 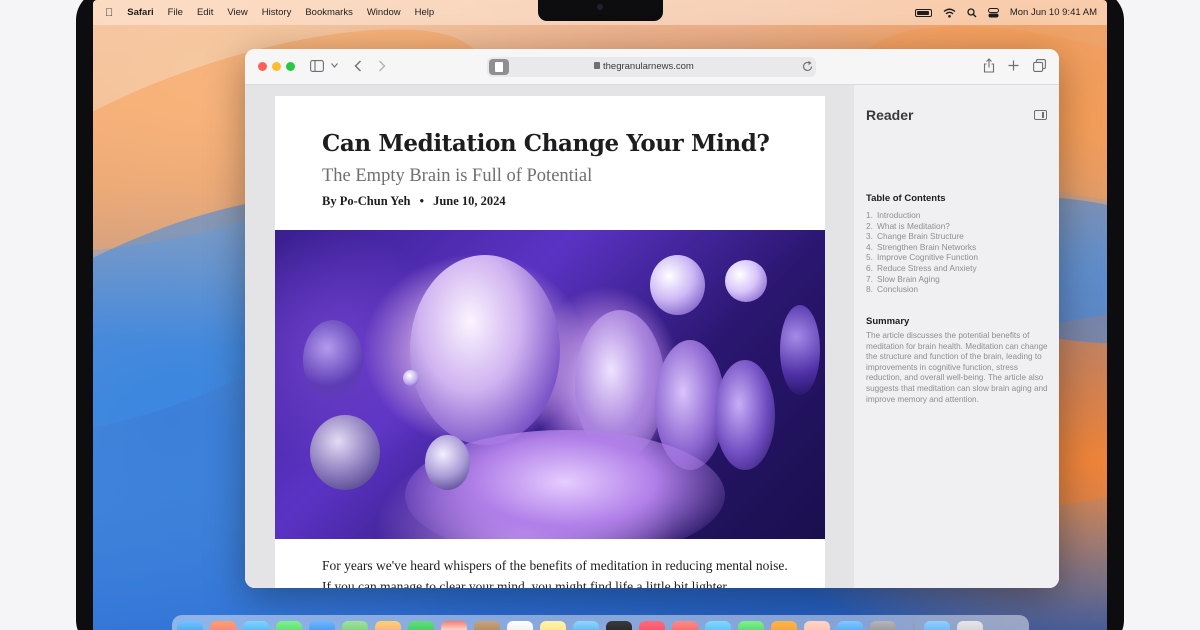 I want to click on menu-edit: Edit, so click(x=205, y=12).